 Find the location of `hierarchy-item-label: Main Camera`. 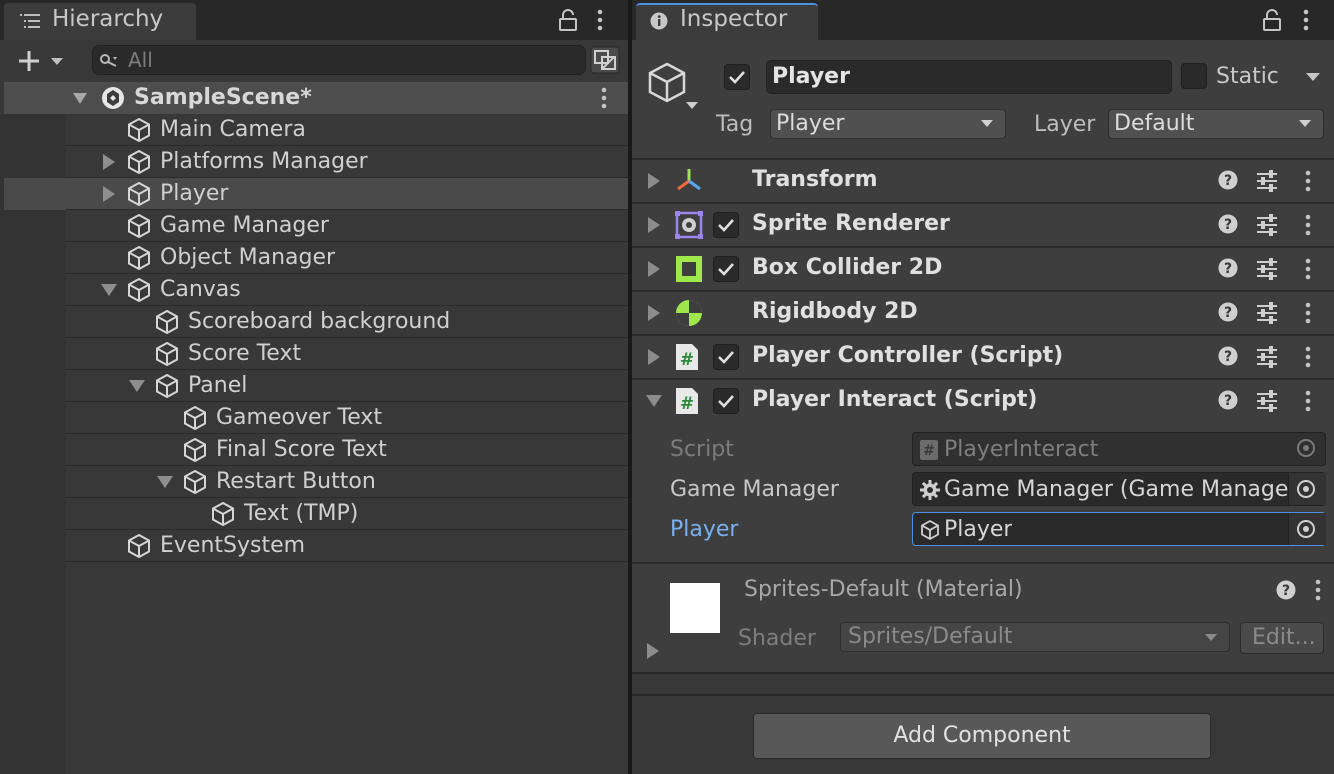

hierarchy-item-label: Main Camera is located at coordinates (233, 129).